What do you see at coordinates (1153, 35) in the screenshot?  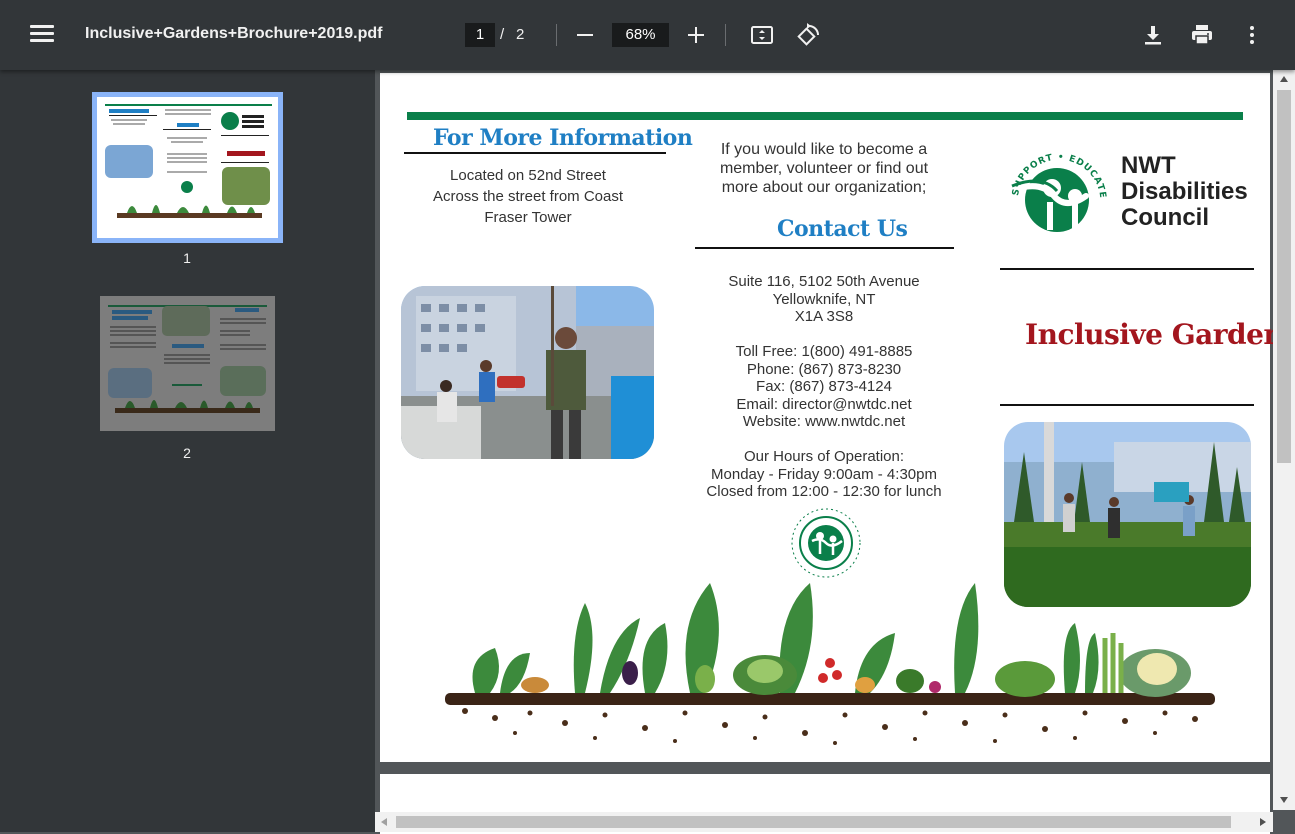 I see `download-icon` at bounding box center [1153, 35].